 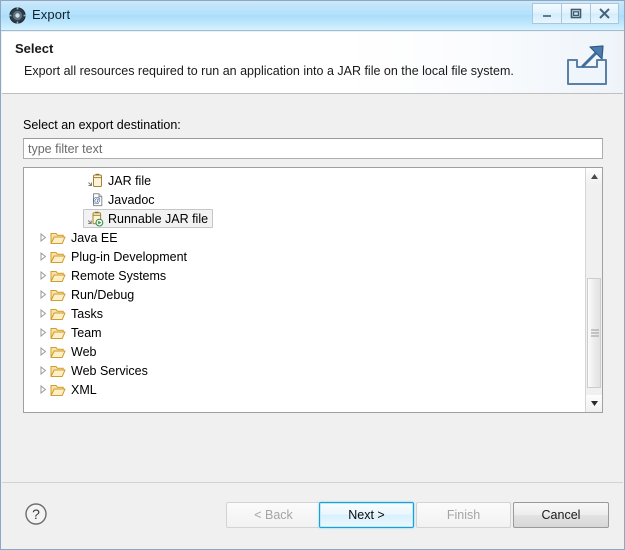 What do you see at coordinates (312, 16) in the screenshot?
I see `title-bar: Export` at bounding box center [312, 16].